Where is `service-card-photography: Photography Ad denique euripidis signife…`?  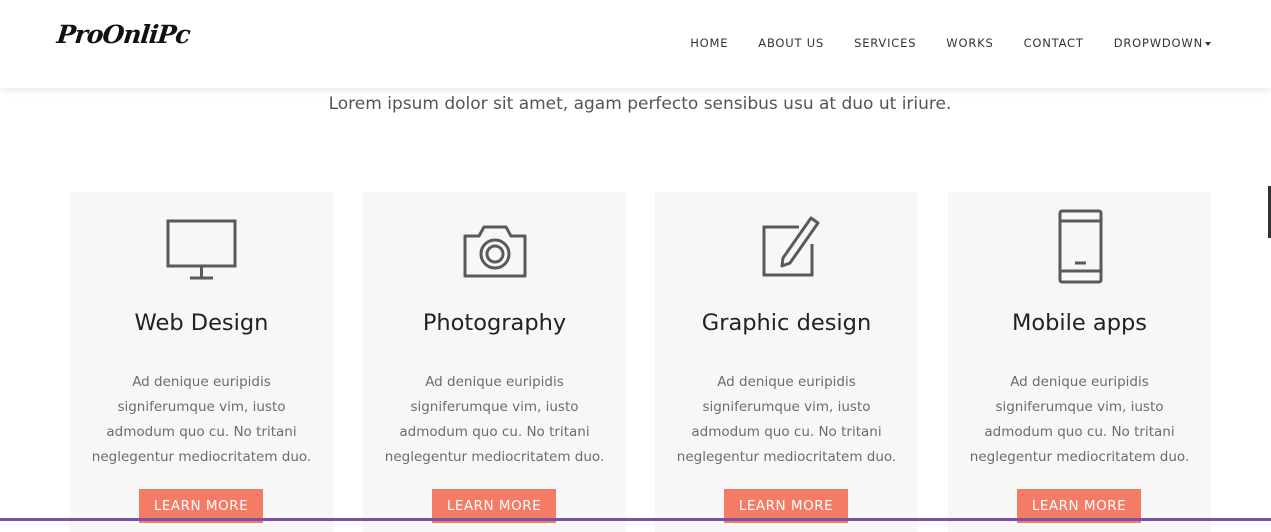
service-card-photography: Photography Ad denique euripidis signife… is located at coordinates (494, 362).